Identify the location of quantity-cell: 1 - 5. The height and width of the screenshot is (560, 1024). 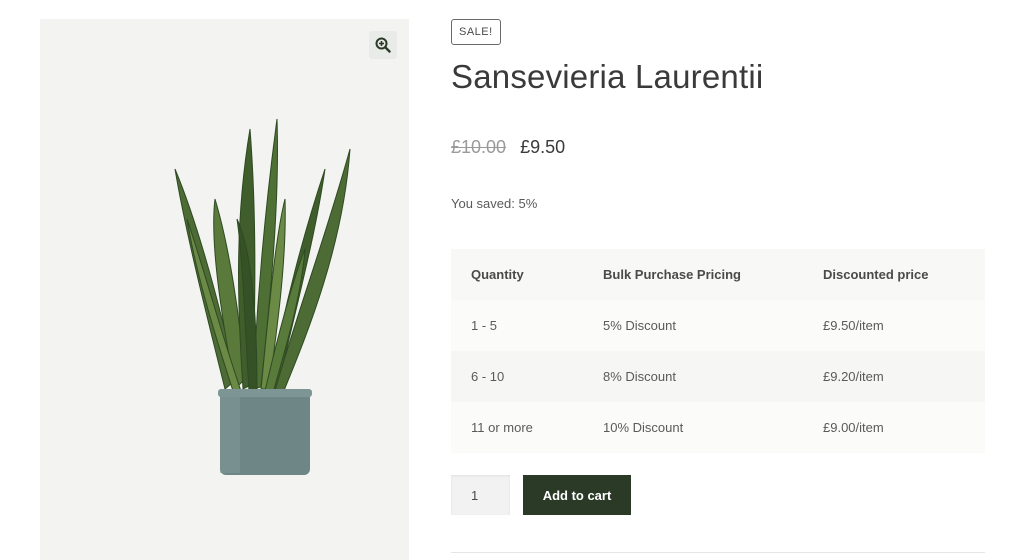
(484, 325).